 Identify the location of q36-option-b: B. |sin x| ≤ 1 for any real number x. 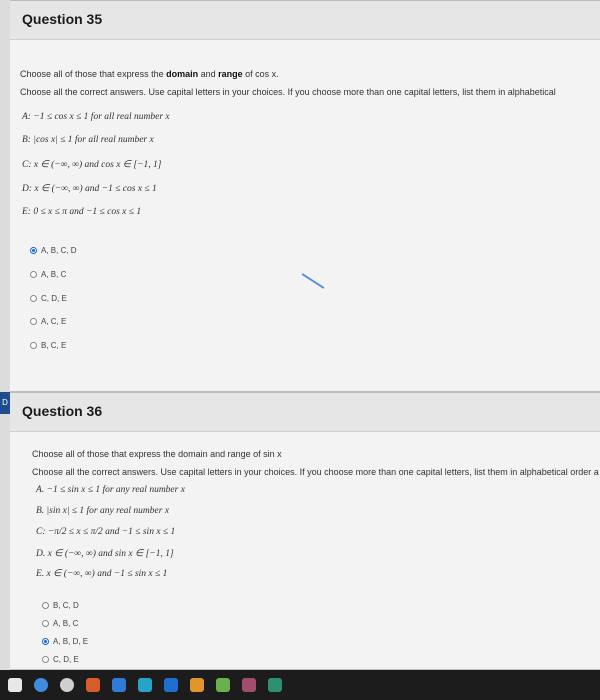
(103, 511).